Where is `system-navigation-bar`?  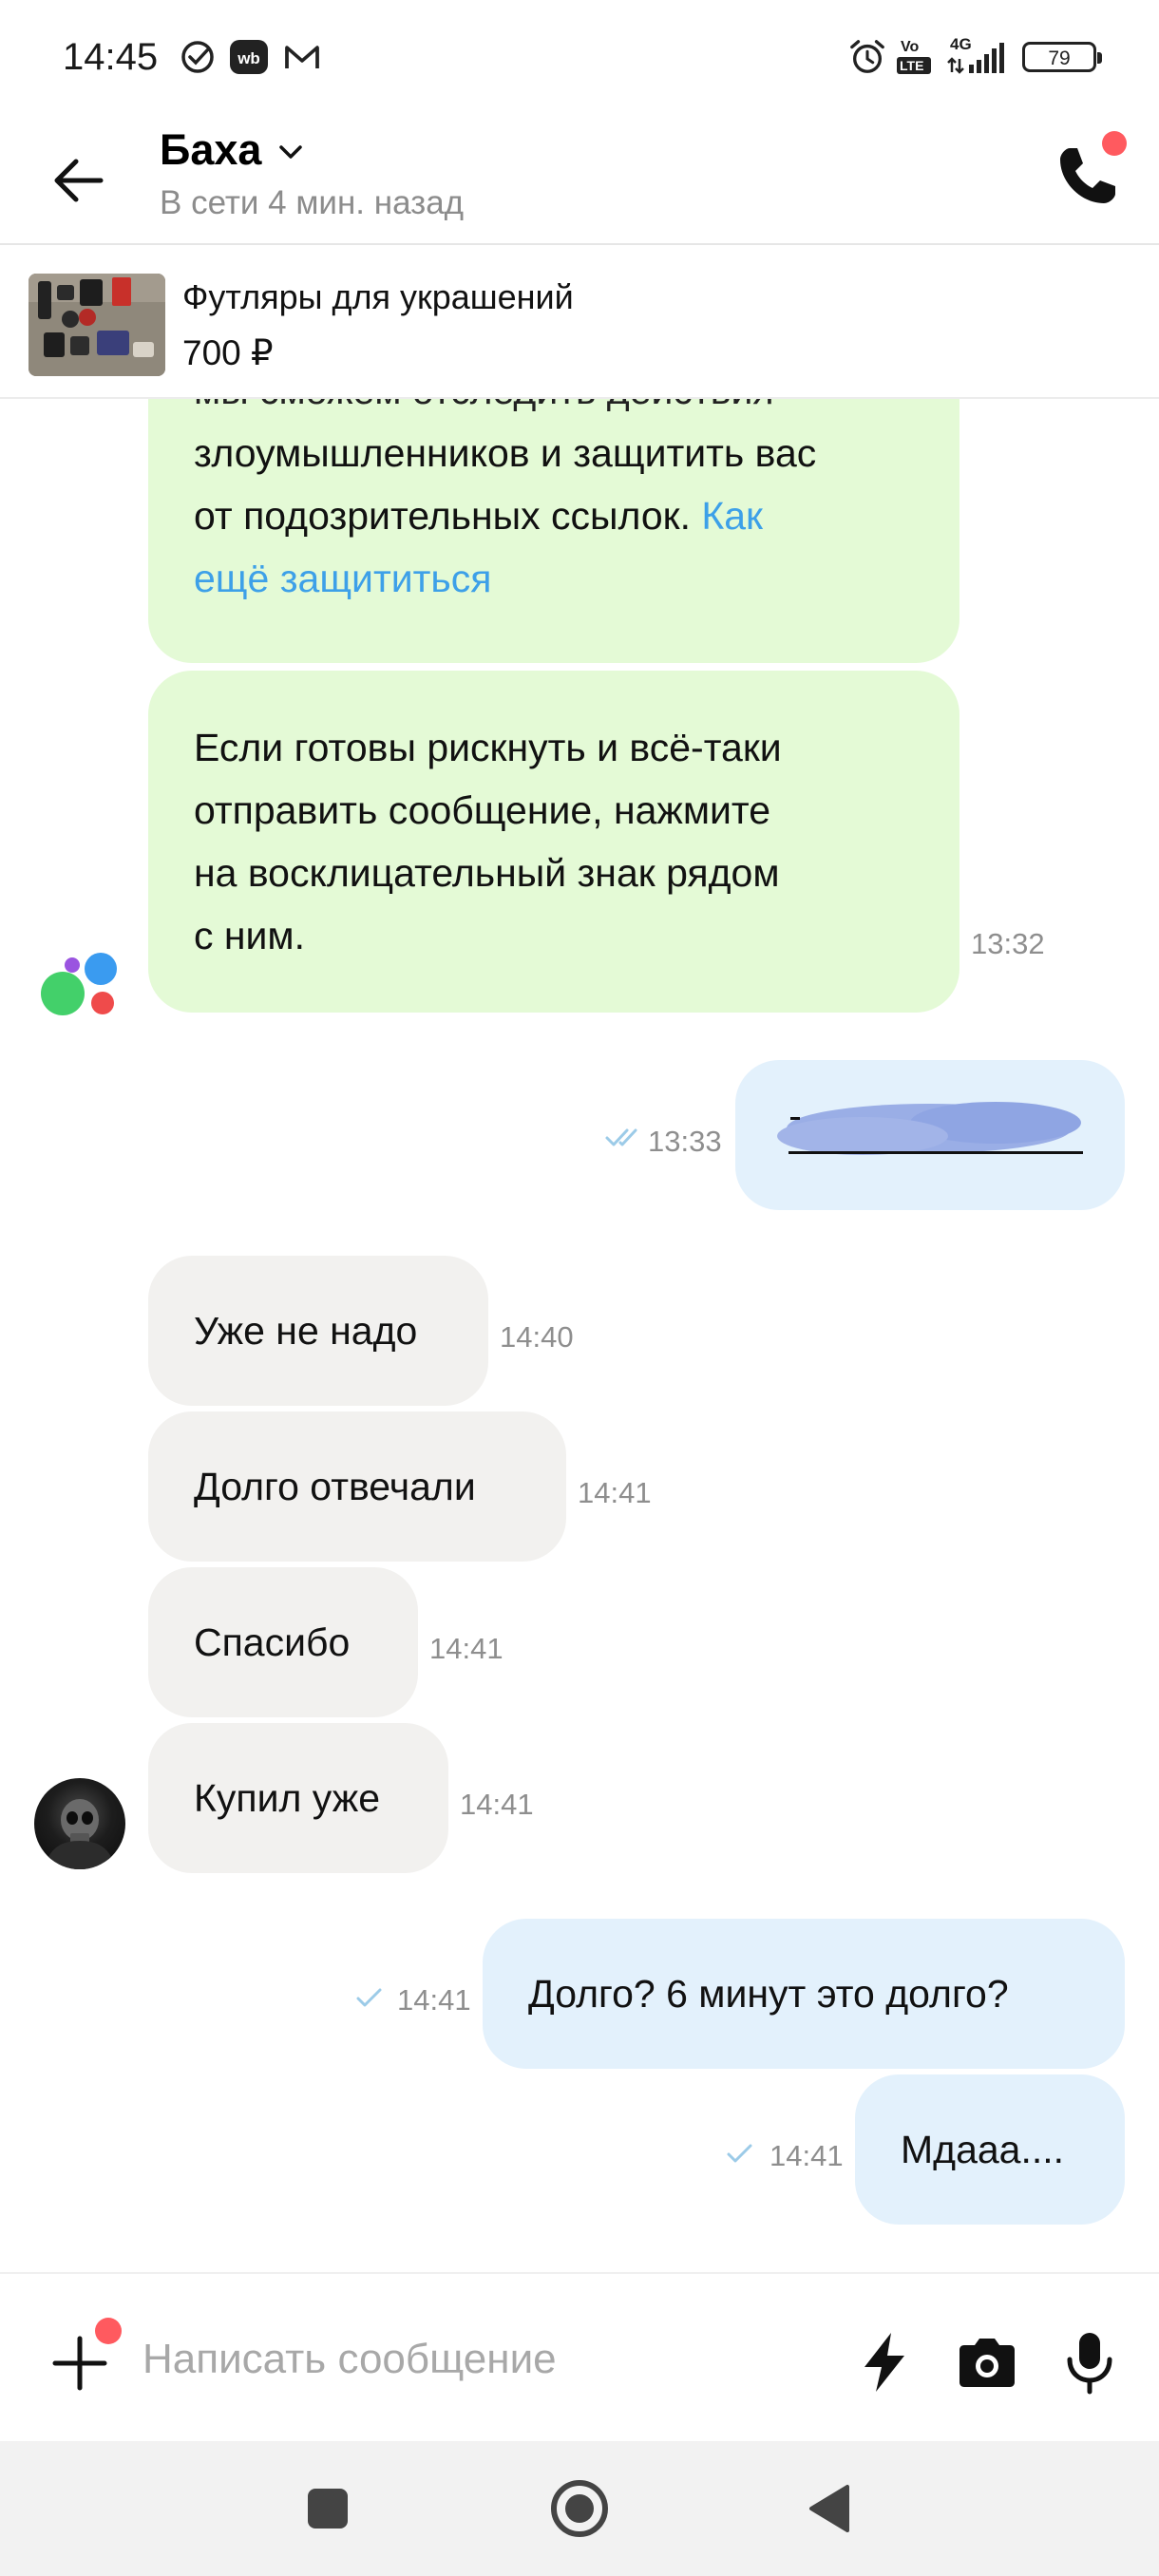
system-navigation-bar is located at coordinates (579, 2508).